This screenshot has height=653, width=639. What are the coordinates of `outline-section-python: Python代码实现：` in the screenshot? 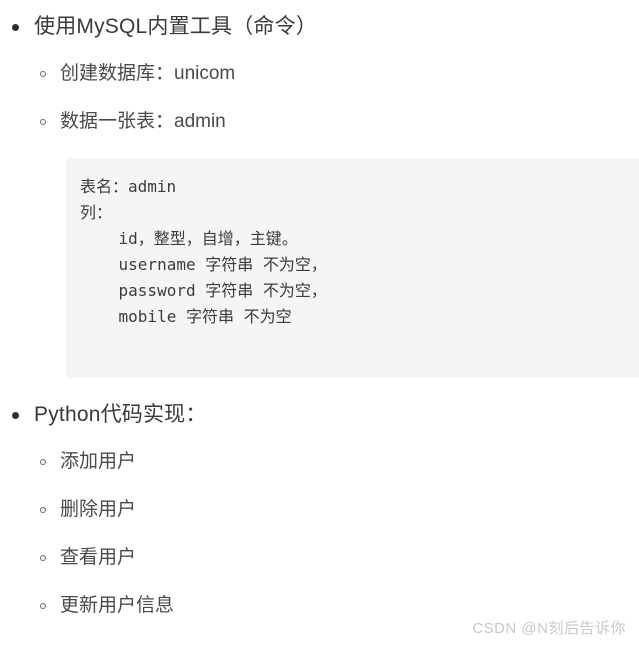 It's located at (319, 415).